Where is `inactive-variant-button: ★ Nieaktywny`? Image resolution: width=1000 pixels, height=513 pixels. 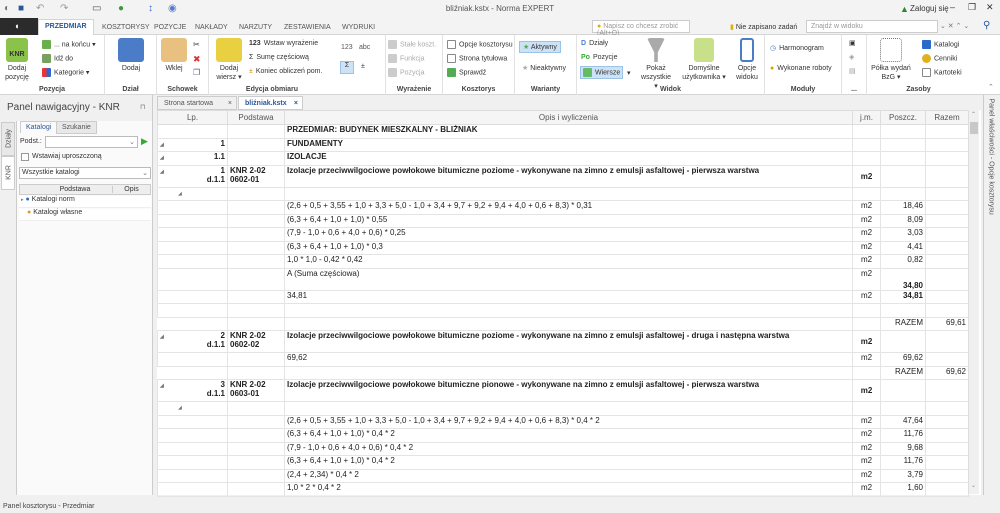 inactive-variant-button: ★ Nieaktywny is located at coordinates (544, 68).